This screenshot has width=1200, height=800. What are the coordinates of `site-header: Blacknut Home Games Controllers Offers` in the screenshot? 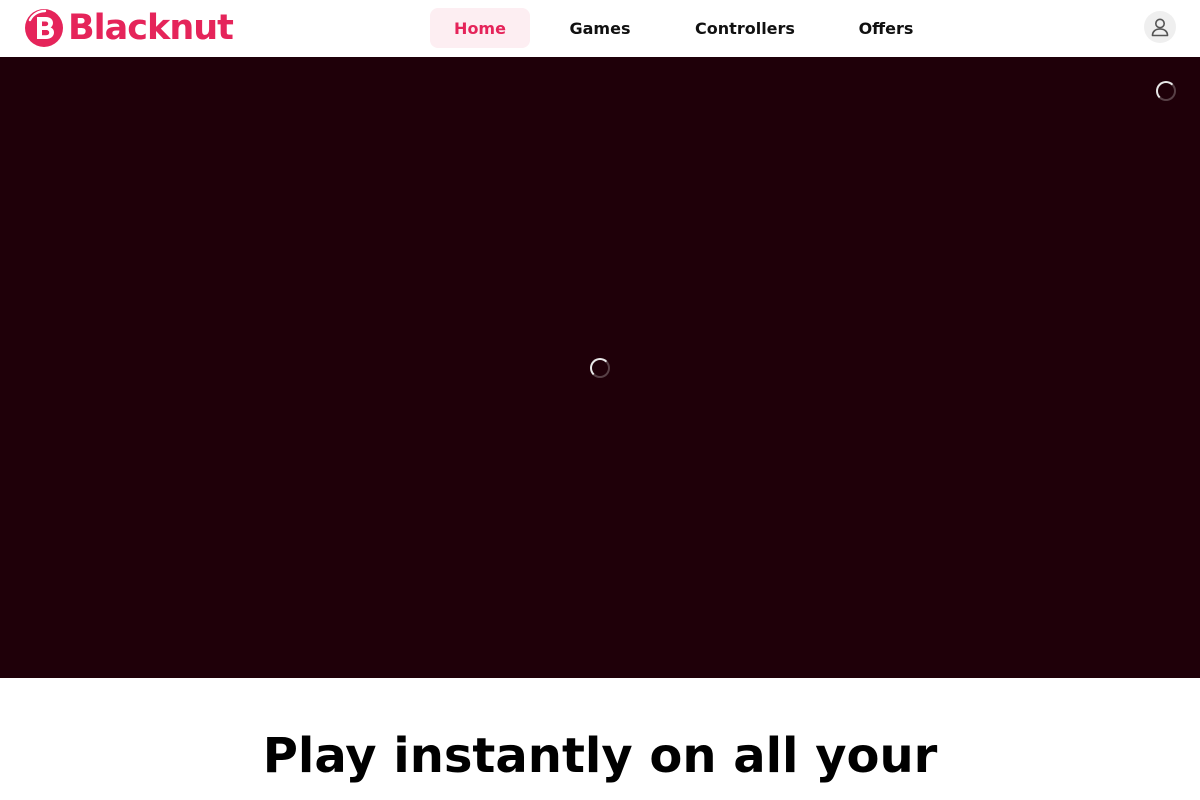 It's located at (600, 28).